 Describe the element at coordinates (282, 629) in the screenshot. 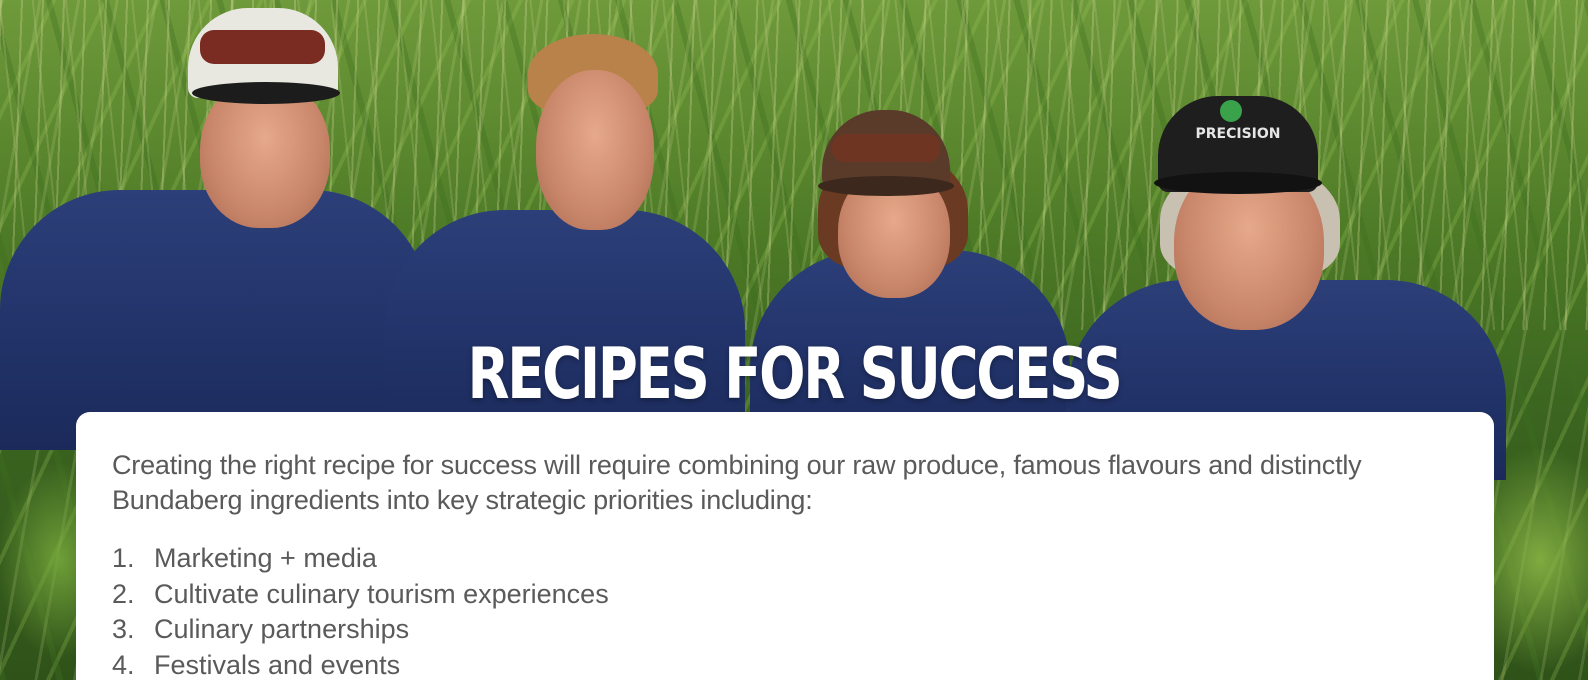

I see `list-label: Culinary partnerships` at that location.